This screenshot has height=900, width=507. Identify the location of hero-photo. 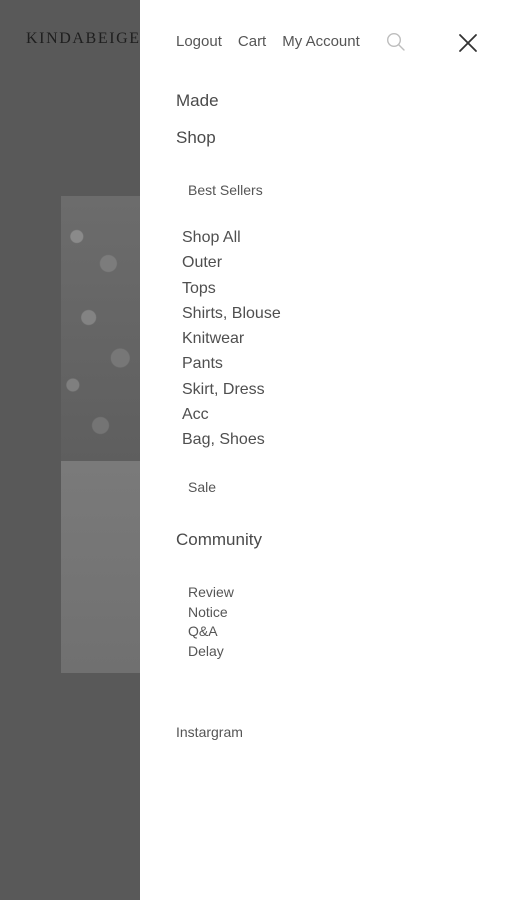
(100, 434).